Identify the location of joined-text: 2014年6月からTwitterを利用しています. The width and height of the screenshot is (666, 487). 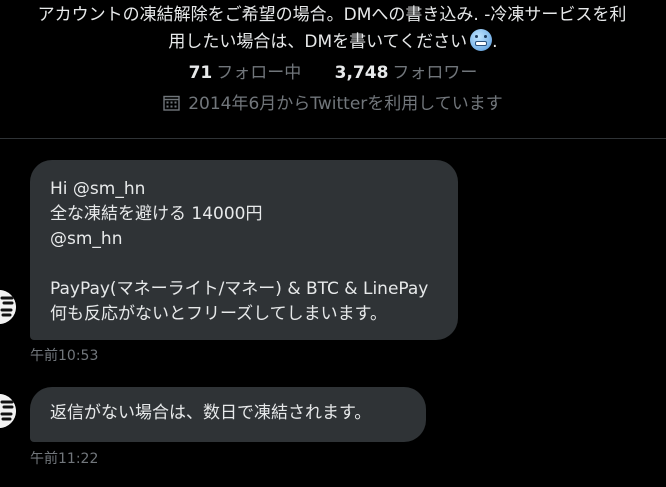
(345, 104).